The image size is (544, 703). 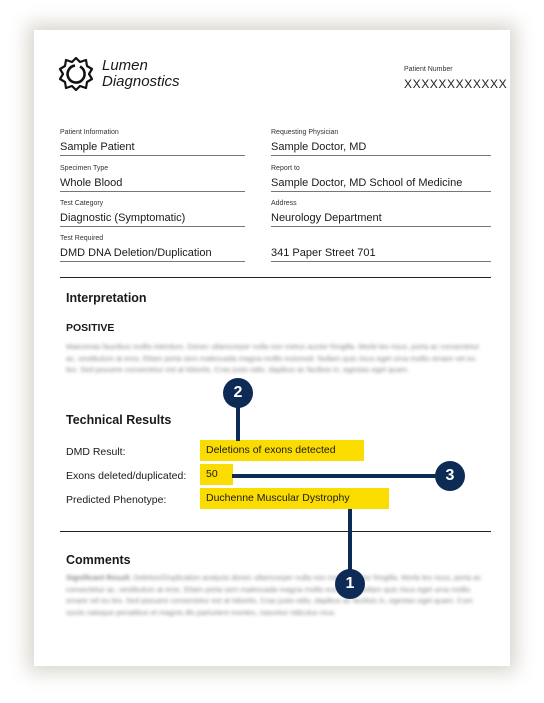 What do you see at coordinates (126, 476) in the screenshot?
I see `exons-label: Exons deleted/duplicated:` at bounding box center [126, 476].